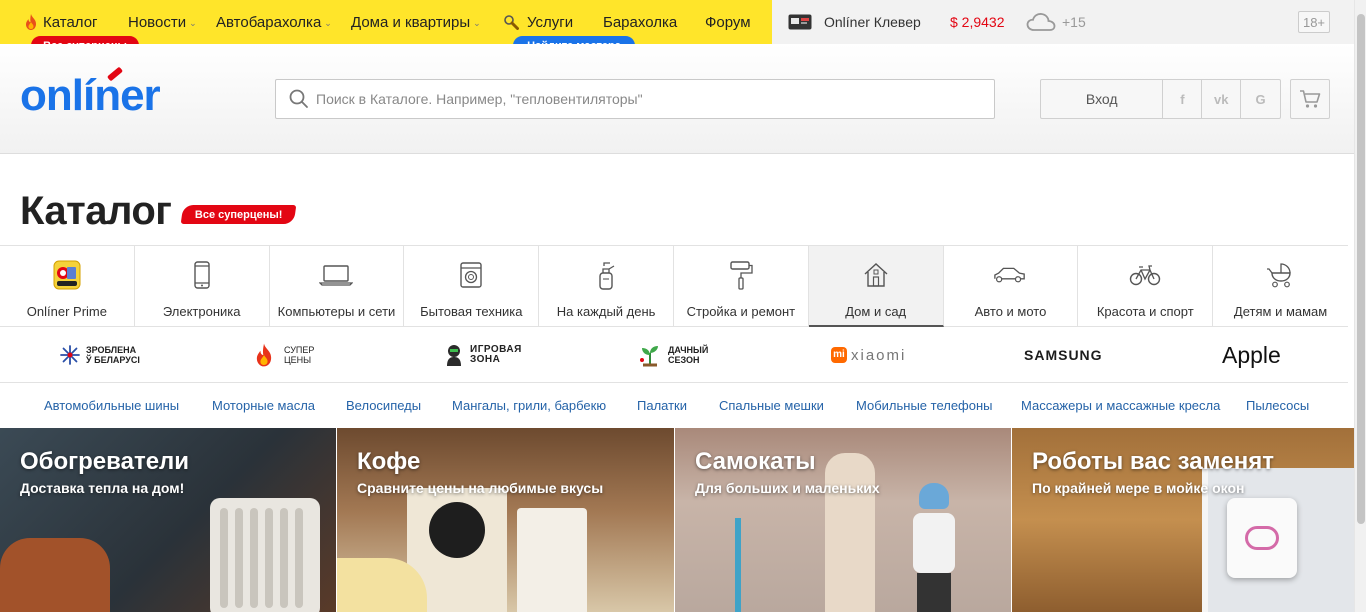 The height and width of the screenshot is (612, 1366). I want to click on weather-widget: +15, so click(1056, 22).